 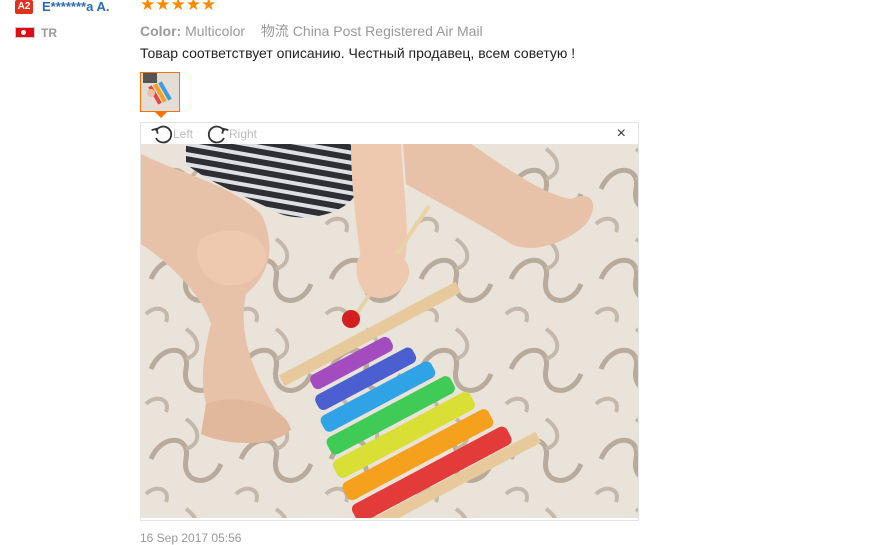 I want to click on rotate-right-icon, so click(x=218, y=134).